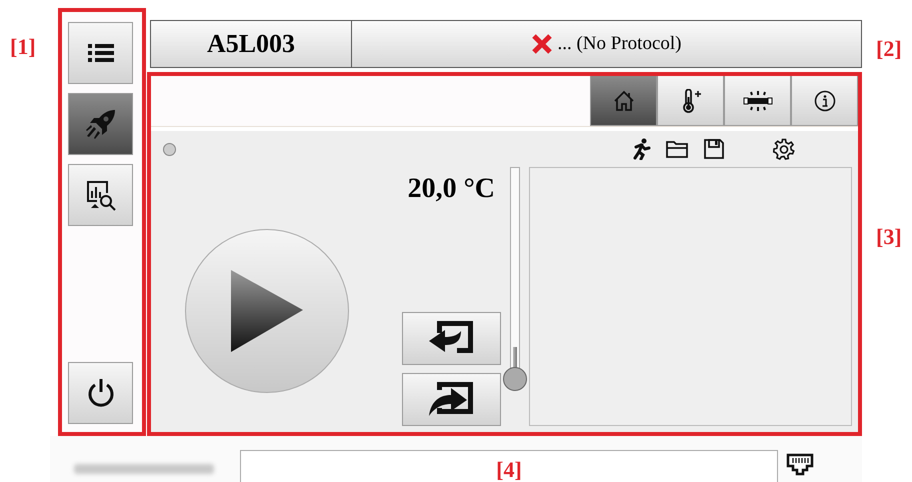 The image size is (912, 482). What do you see at coordinates (889, 236) in the screenshot?
I see `callout-label: [3]` at bounding box center [889, 236].